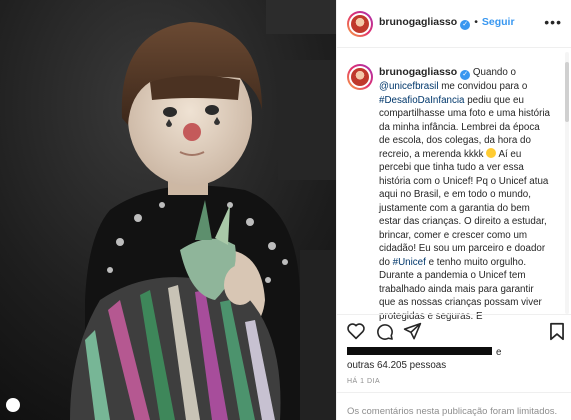  I want to click on follow-button: Seguir, so click(498, 22).